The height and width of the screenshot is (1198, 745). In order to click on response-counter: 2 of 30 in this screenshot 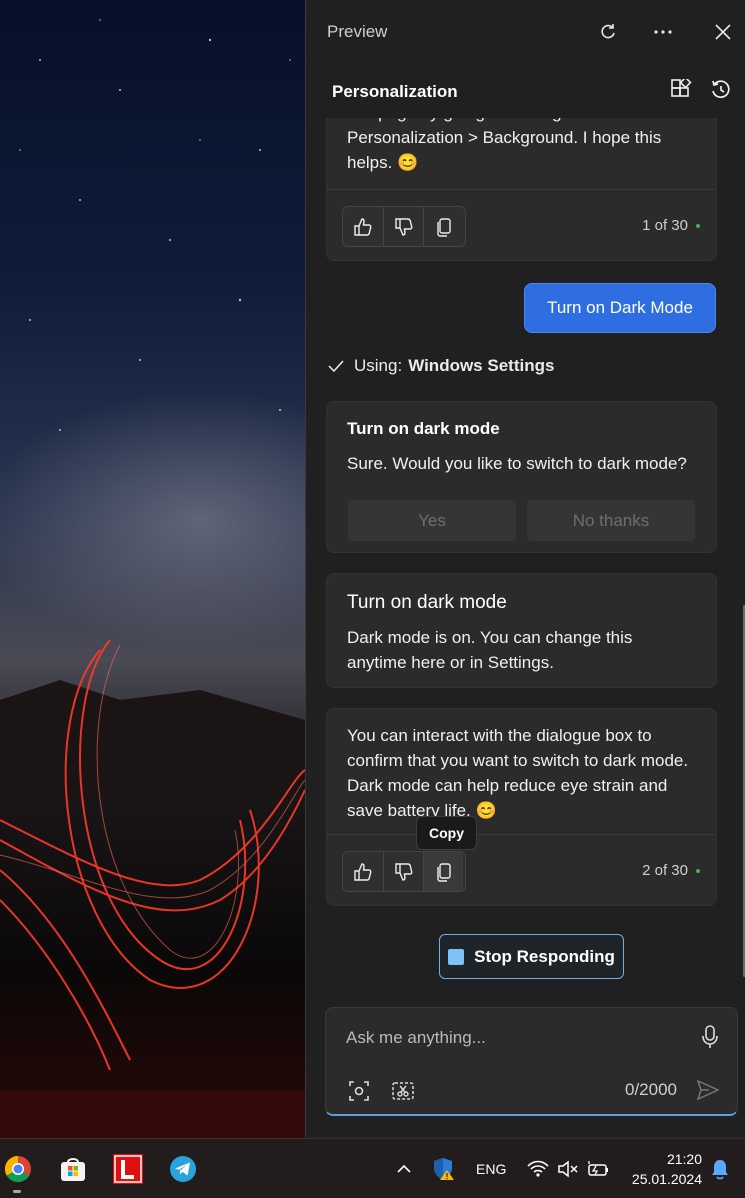, I will do `click(671, 870)`.